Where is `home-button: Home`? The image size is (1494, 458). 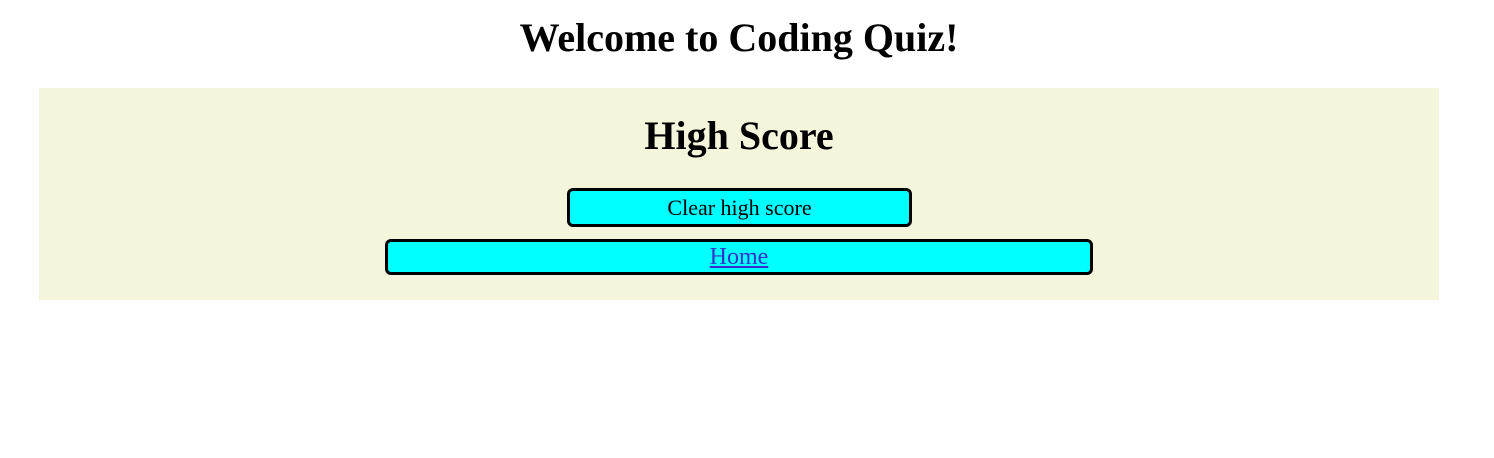
home-button: Home is located at coordinates (739, 257).